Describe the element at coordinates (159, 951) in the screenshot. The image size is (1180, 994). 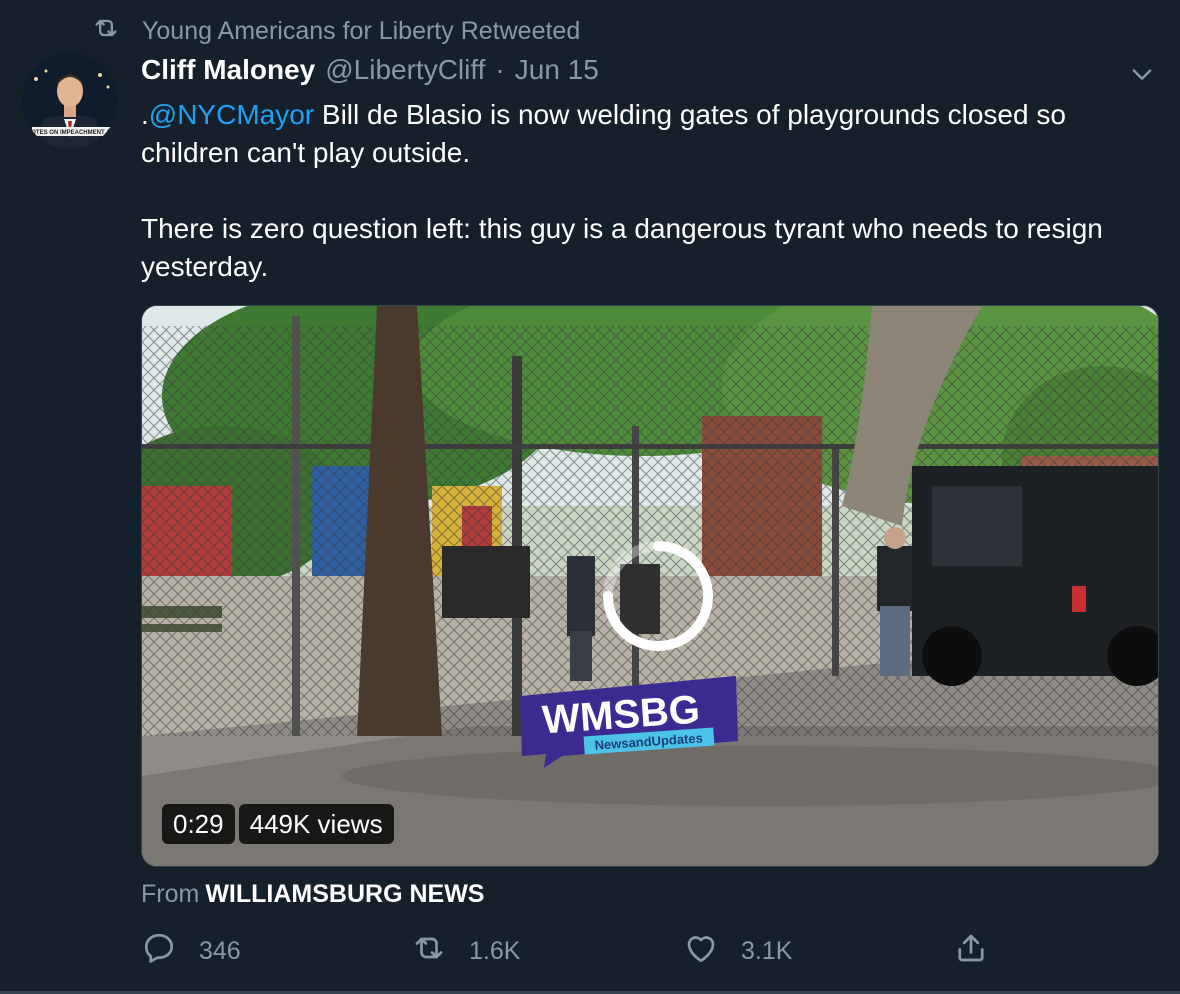
I see `reply-icon` at that location.